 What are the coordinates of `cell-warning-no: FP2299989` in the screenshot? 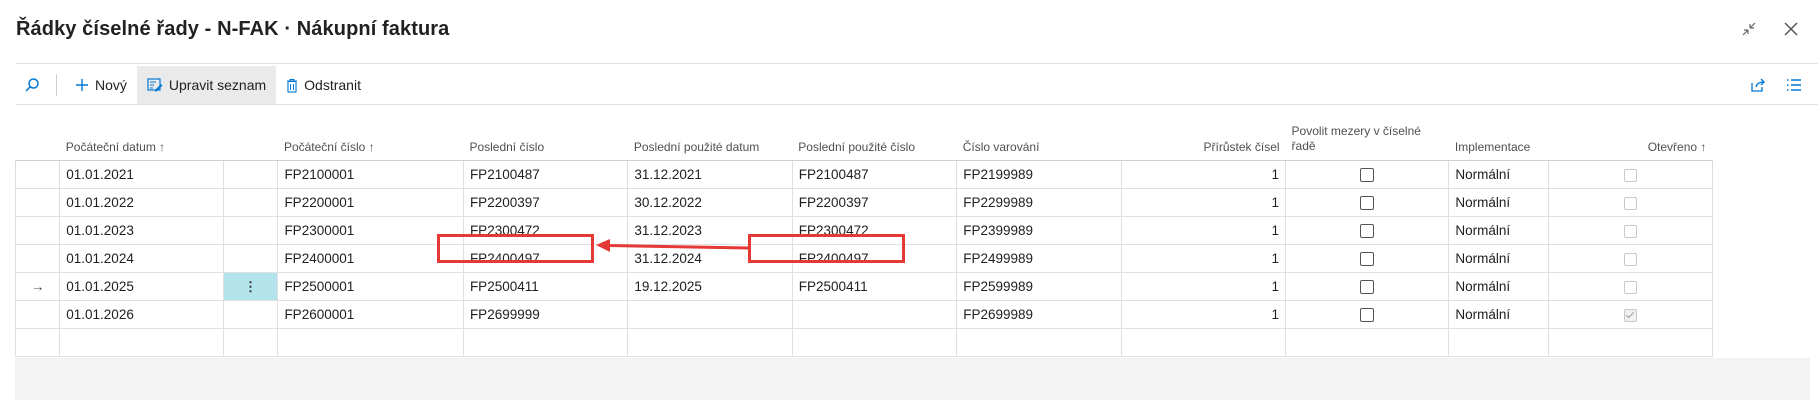 It's located at (1039, 202).